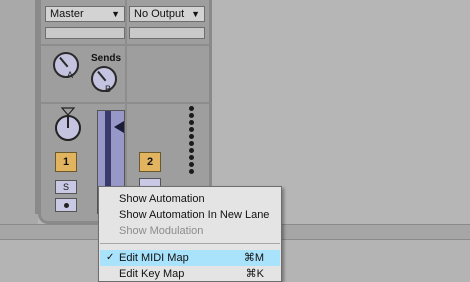  What do you see at coordinates (106, 58) in the screenshot?
I see `sends-label: Sends` at bounding box center [106, 58].